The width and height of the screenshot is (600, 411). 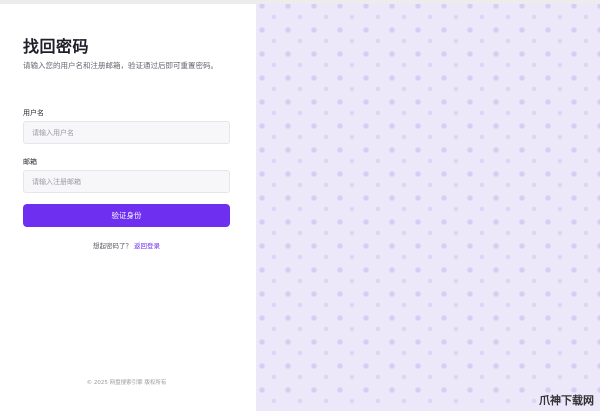 What do you see at coordinates (300, 2) in the screenshot?
I see `top-strip` at bounding box center [300, 2].